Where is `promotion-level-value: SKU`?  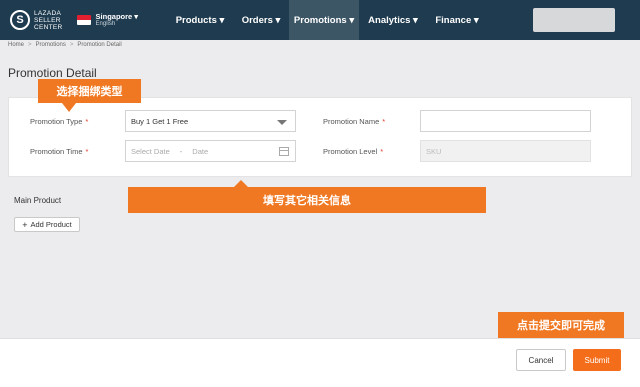
promotion-level-value: SKU is located at coordinates (434, 151).